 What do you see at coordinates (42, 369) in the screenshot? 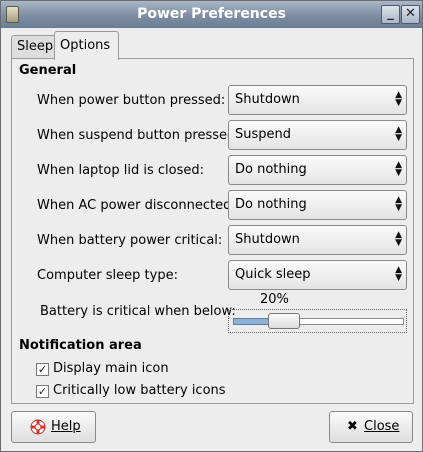
I see `display-main-icon-checkbox: ✓` at bounding box center [42, 369].